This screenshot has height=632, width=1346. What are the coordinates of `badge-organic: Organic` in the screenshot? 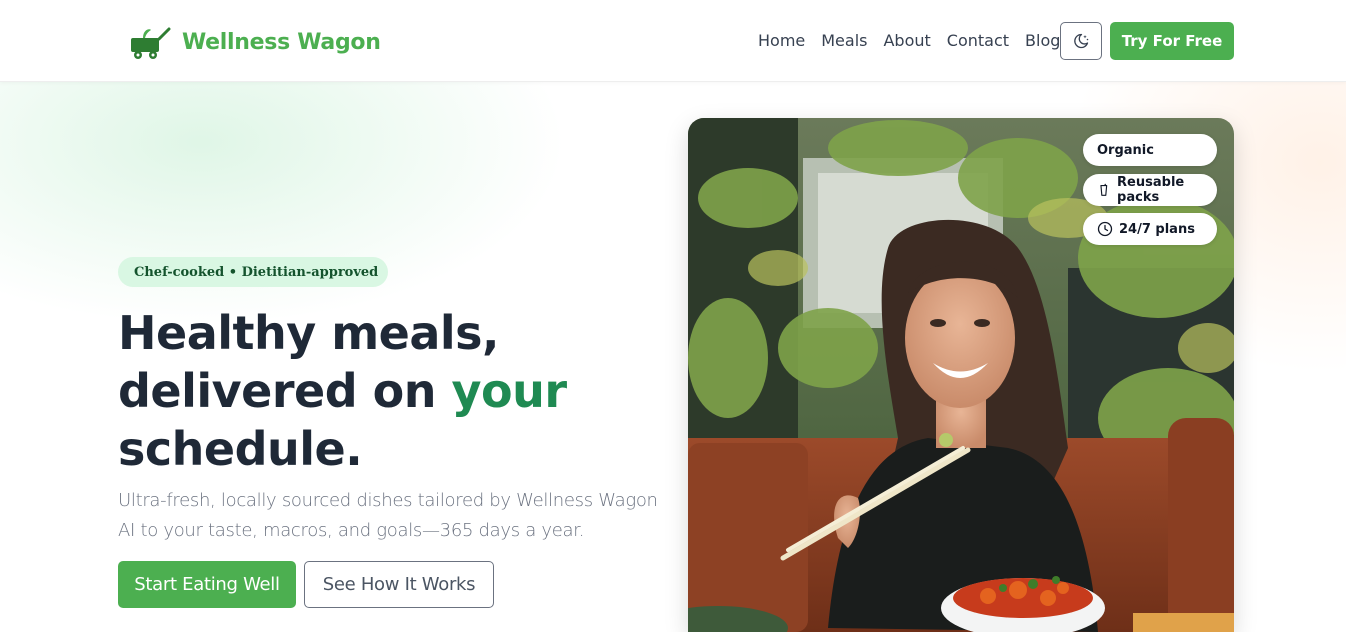 It's located at (1150, 150).